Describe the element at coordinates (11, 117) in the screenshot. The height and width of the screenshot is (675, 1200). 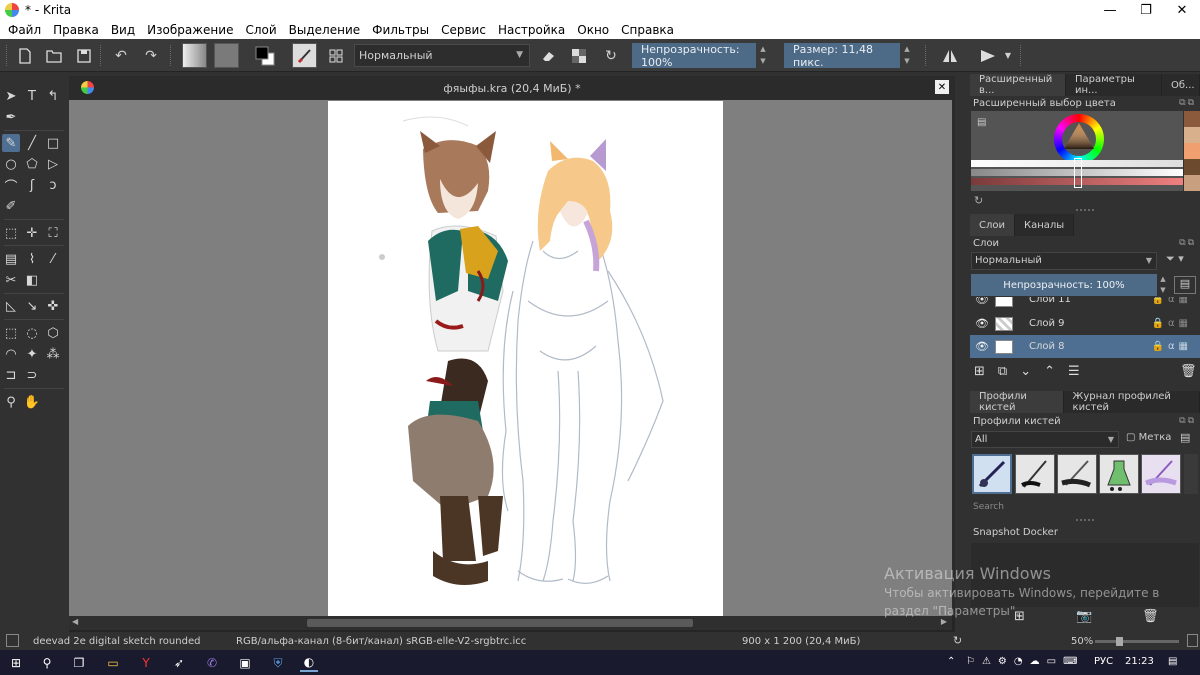
I see `calligraphy-icon: ✒` at that location.